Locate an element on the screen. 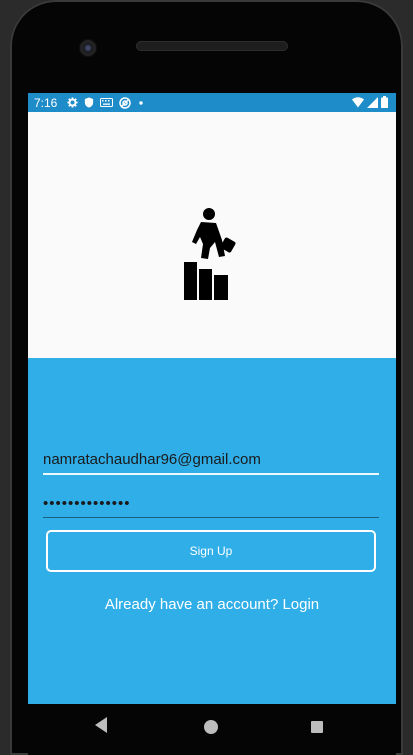  back-icon is located at coordinates (101, 725).